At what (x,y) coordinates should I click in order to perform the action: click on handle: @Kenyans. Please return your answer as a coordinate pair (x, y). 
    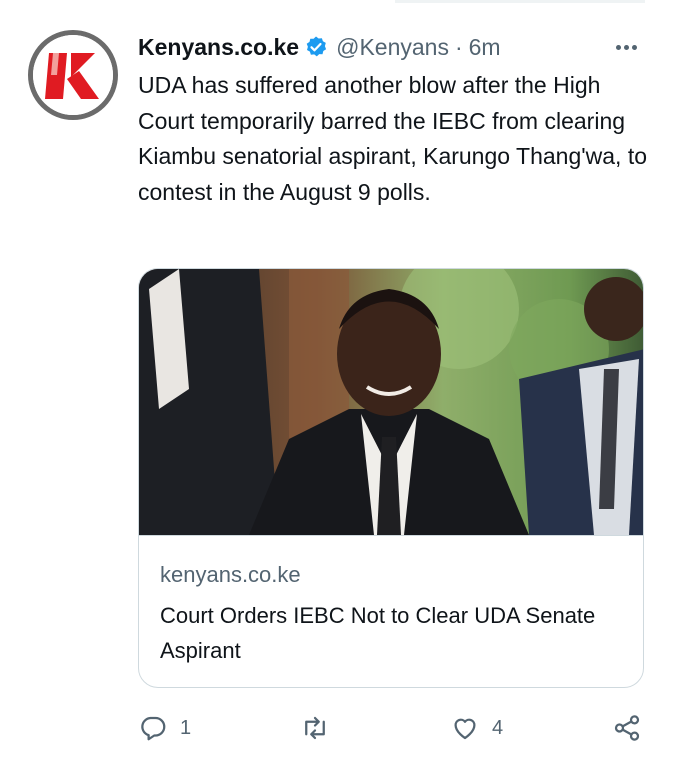
    Looking at the image, I should click on (392, 47).